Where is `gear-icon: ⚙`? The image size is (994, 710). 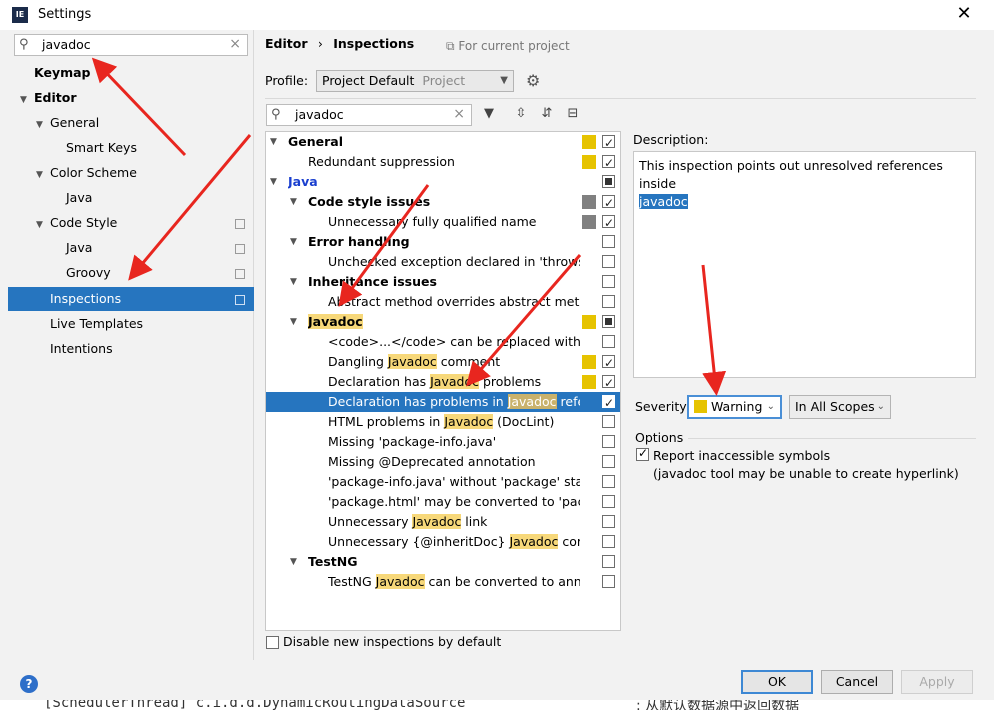 gear-icon: ⚙ is located at coordinates (533, 80).